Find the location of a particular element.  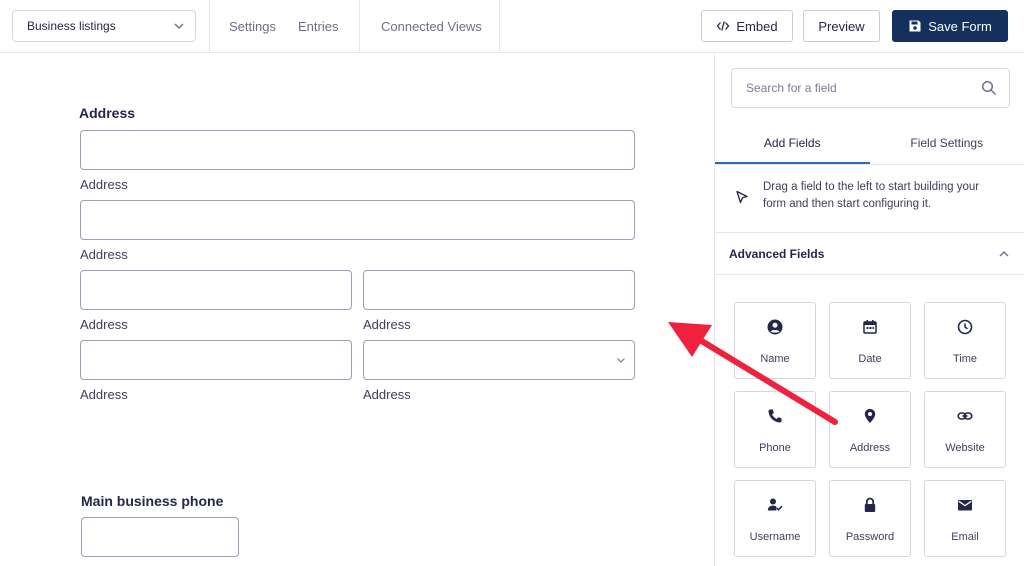

address-country-label: Address is located at coordinates (387, 394).